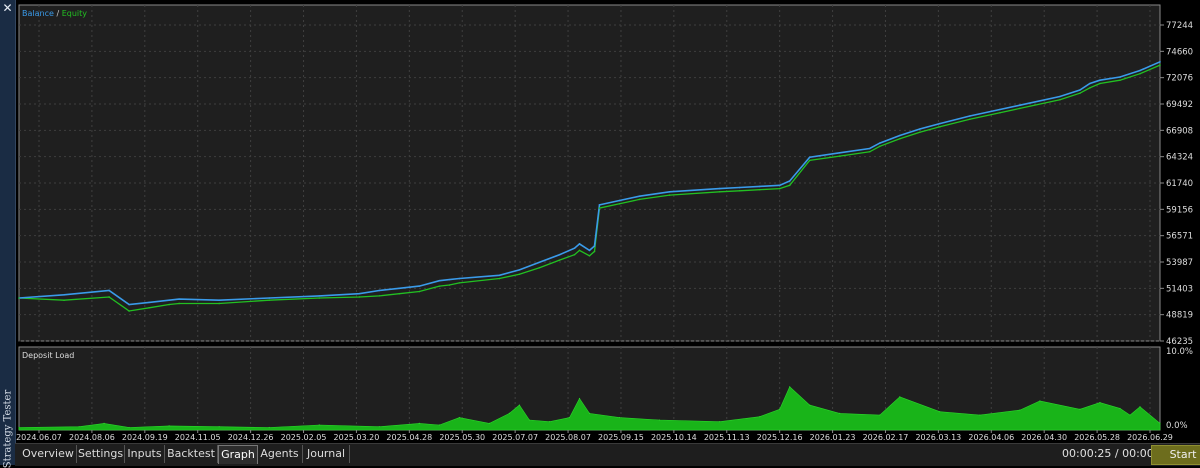 Image resolution: width=1200 pixels, height=468 pixels. Describe the element at coordinates (1179, 289) in the screenshot. I see `y-tick-label: 51403` at that location.